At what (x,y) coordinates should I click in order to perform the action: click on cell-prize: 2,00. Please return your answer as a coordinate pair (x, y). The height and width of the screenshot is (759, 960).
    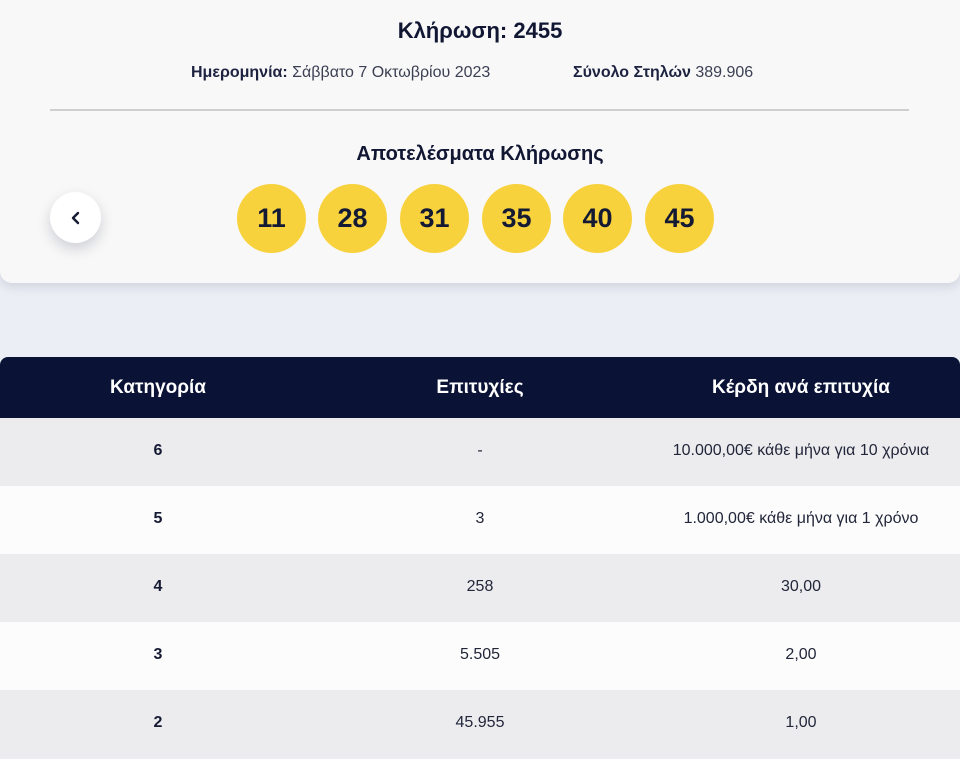
    Looking at the image, I should click on (801, 654).